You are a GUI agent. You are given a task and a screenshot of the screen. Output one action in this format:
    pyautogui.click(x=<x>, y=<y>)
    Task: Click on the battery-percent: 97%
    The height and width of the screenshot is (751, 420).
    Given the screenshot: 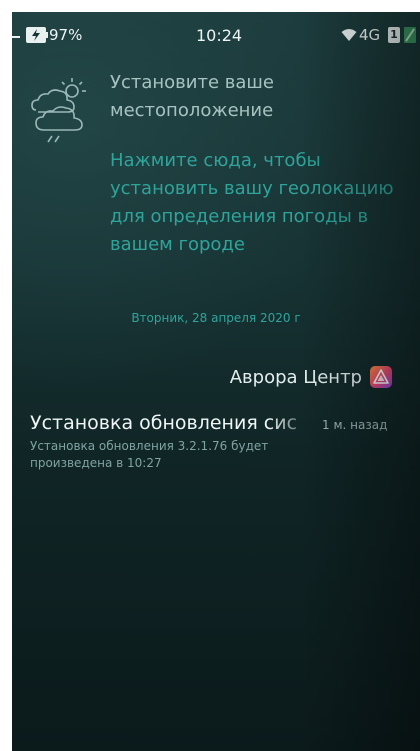 What is the action you would take?
    pyautogui.click(x=66, y=35)
    